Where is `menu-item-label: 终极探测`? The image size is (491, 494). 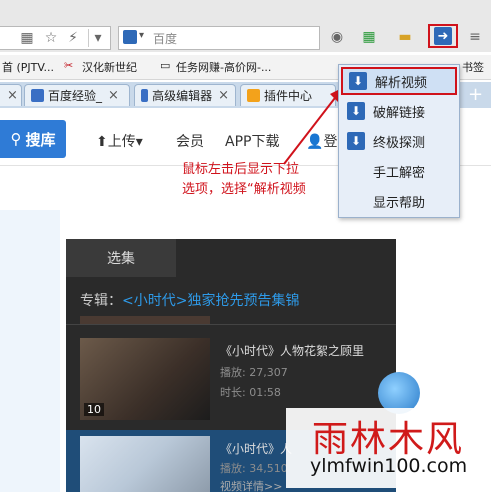
menu-item-label: 终极探测 is located at coordinates (399, 143).